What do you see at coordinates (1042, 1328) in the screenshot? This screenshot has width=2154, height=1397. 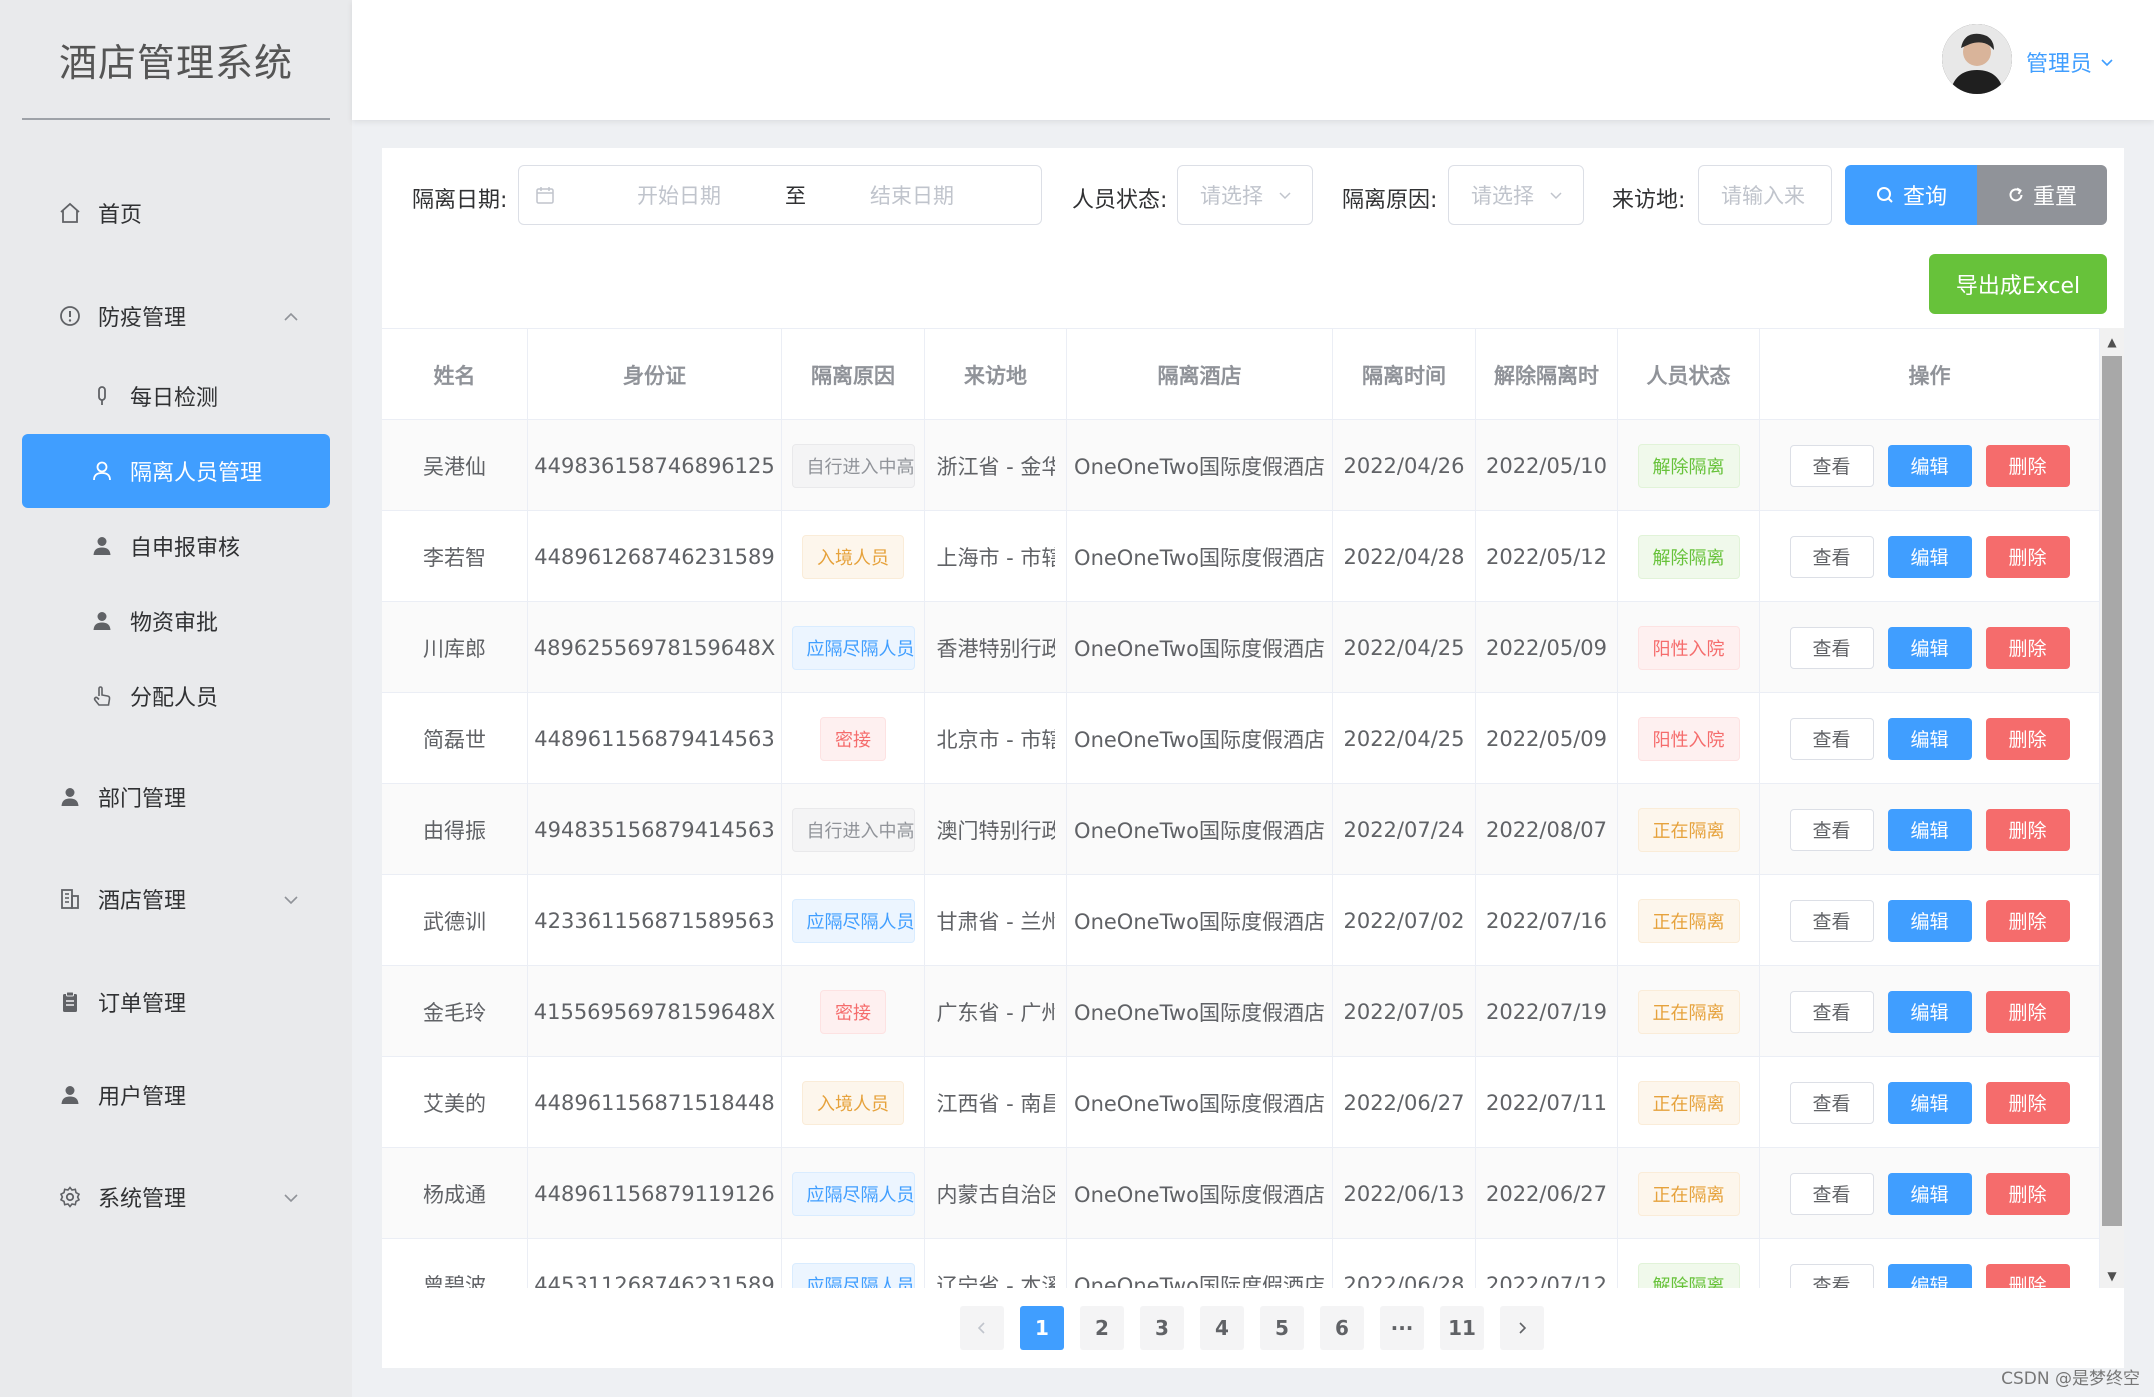 I see `page-number: 1` at bounding box center [1042, 1328].